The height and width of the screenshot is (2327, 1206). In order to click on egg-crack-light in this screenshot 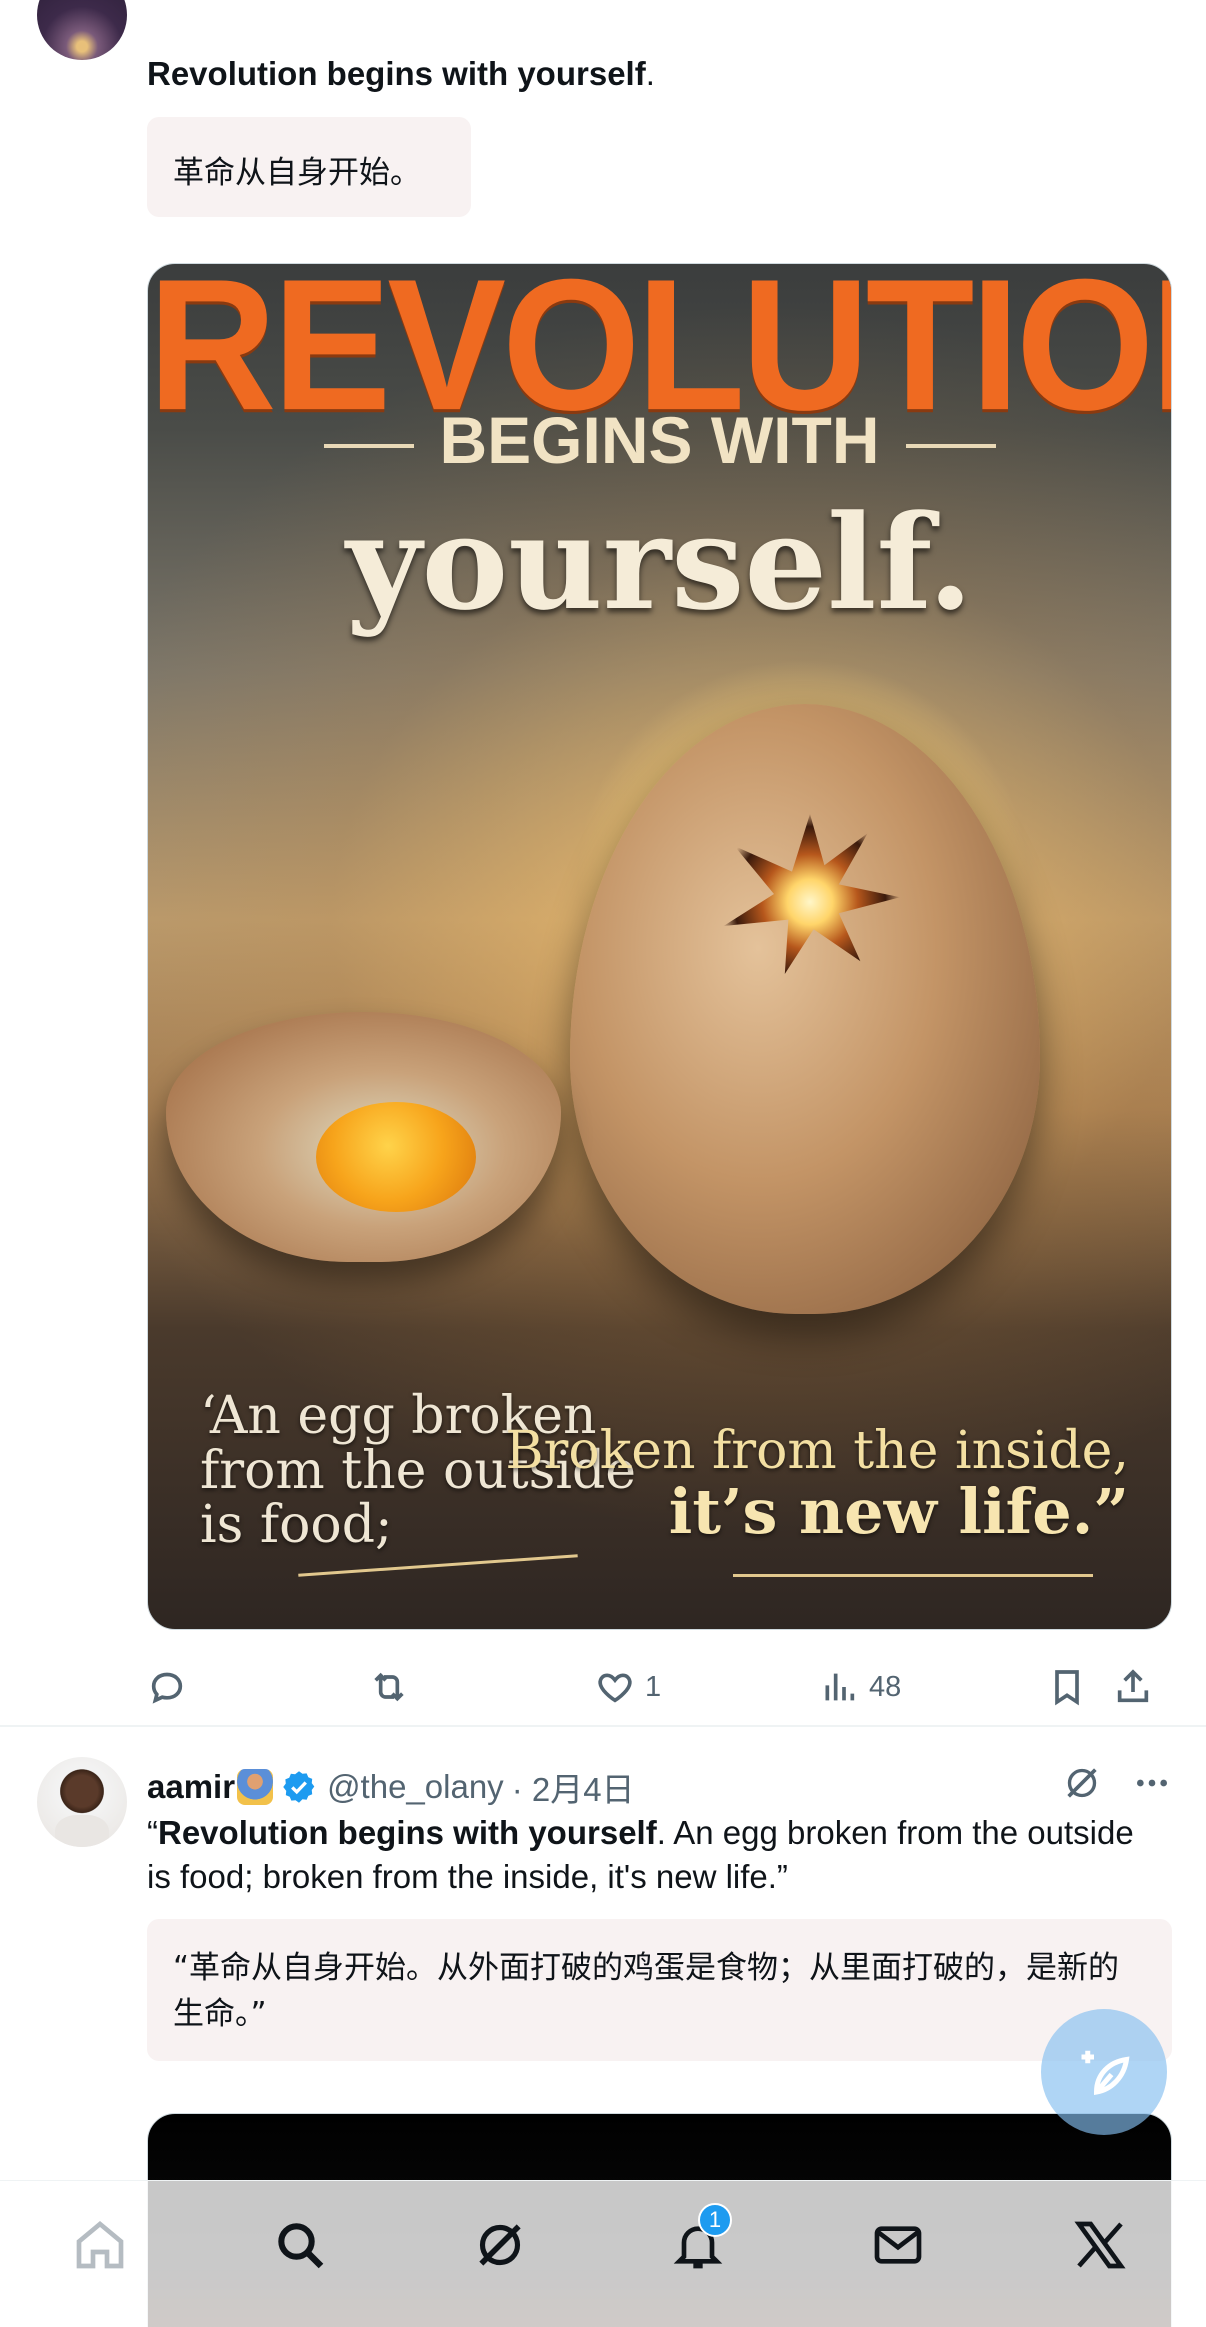, I will do `click(811, 894)`.